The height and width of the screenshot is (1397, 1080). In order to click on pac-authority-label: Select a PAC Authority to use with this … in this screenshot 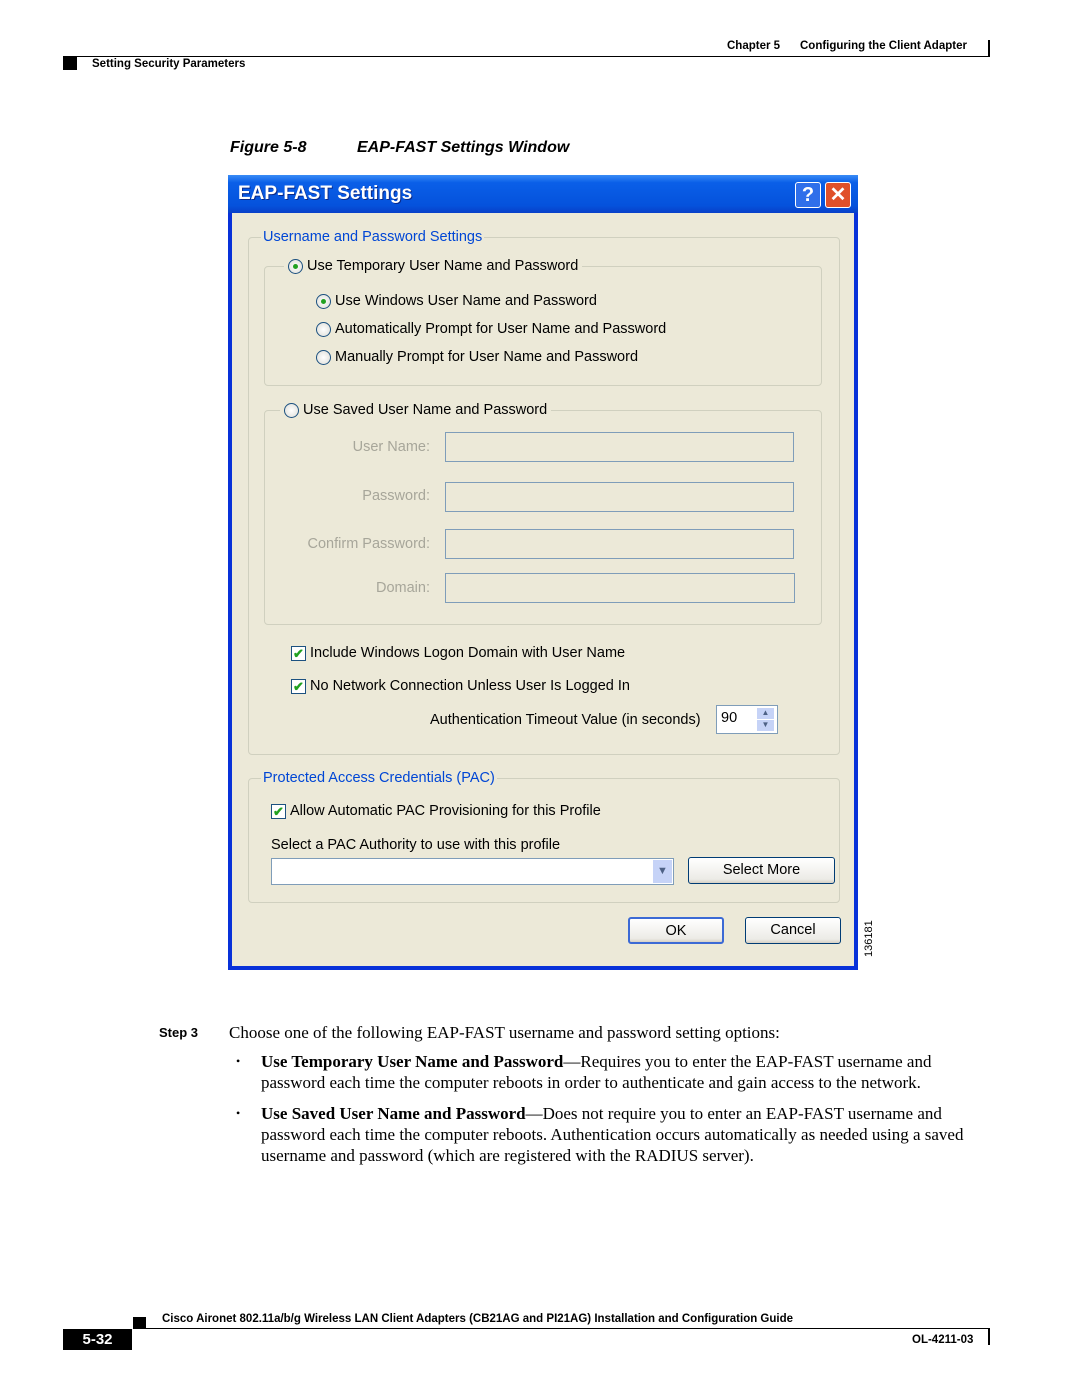, I will do `click(416, 845)`.